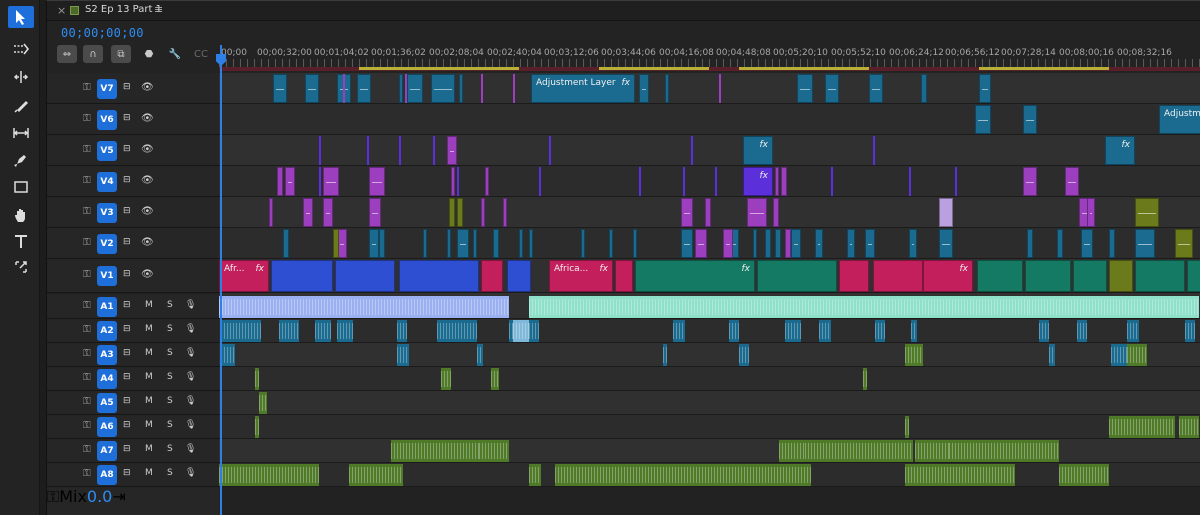  What do you see at coordinates (581, 276) in the screenshot?
I see `video-clip: Africa... fx` at bounding box center [581, 276].